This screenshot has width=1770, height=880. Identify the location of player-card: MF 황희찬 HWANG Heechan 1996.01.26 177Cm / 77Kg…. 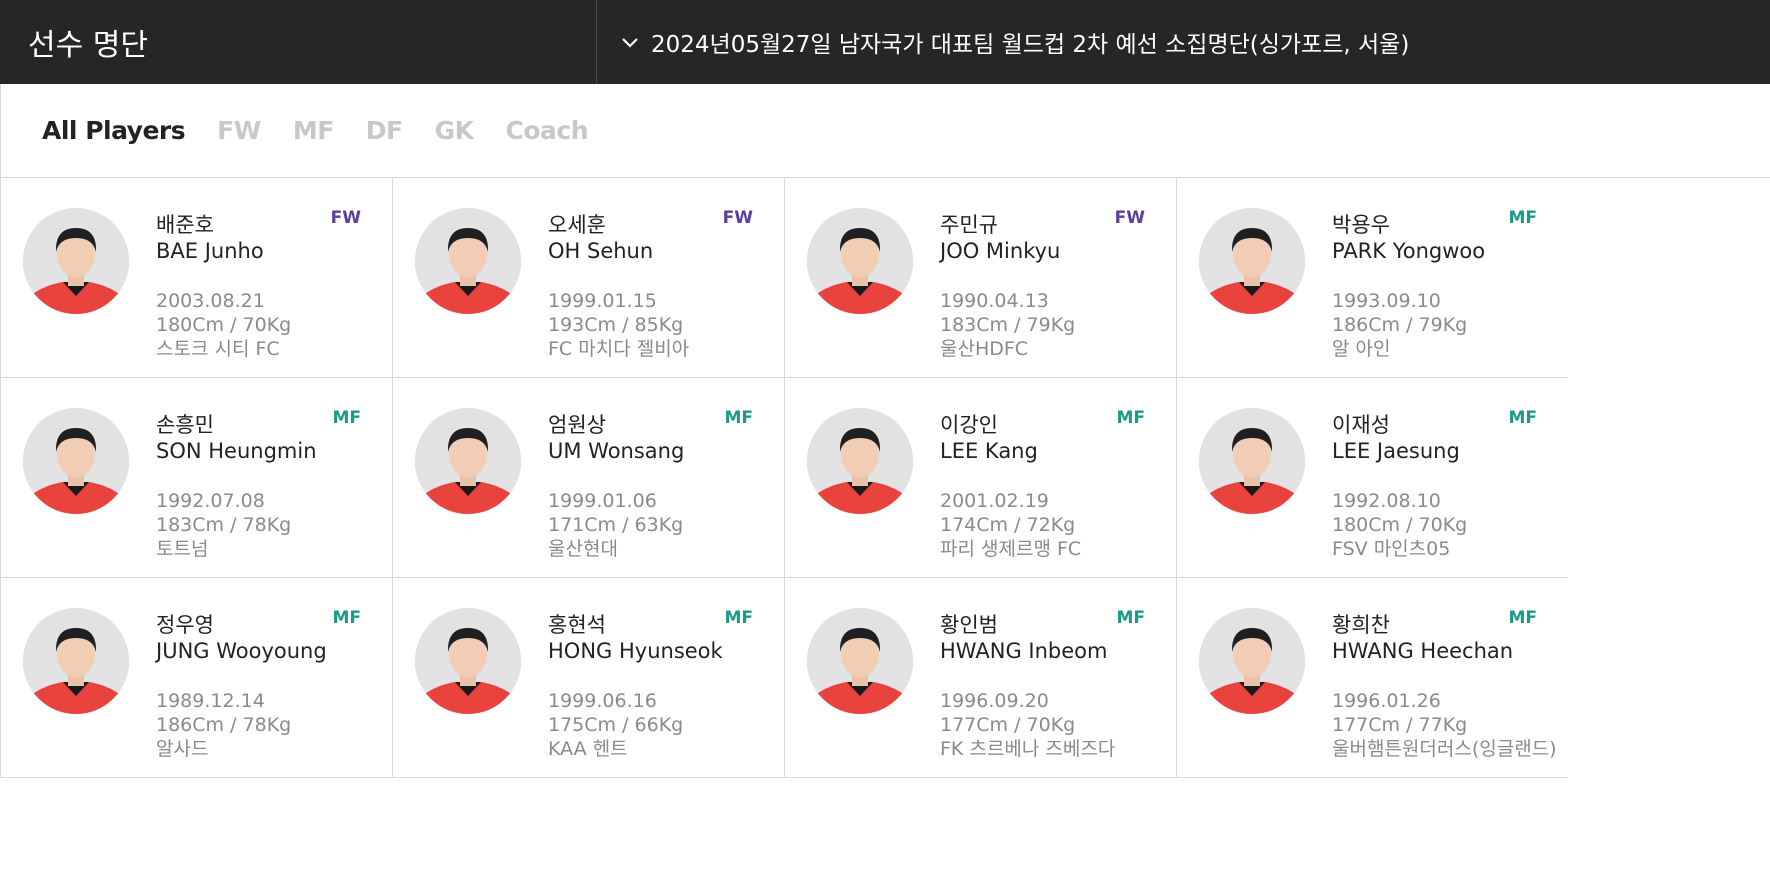
(1372, 678).